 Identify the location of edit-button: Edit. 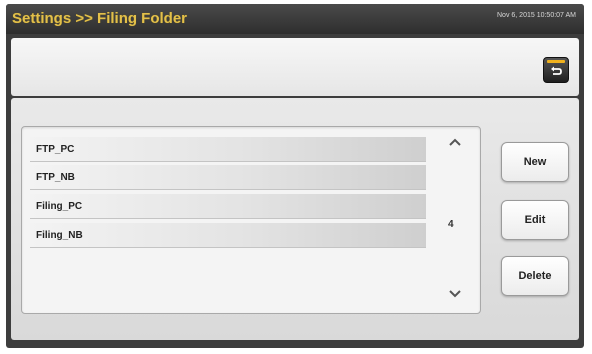
(535, 220).